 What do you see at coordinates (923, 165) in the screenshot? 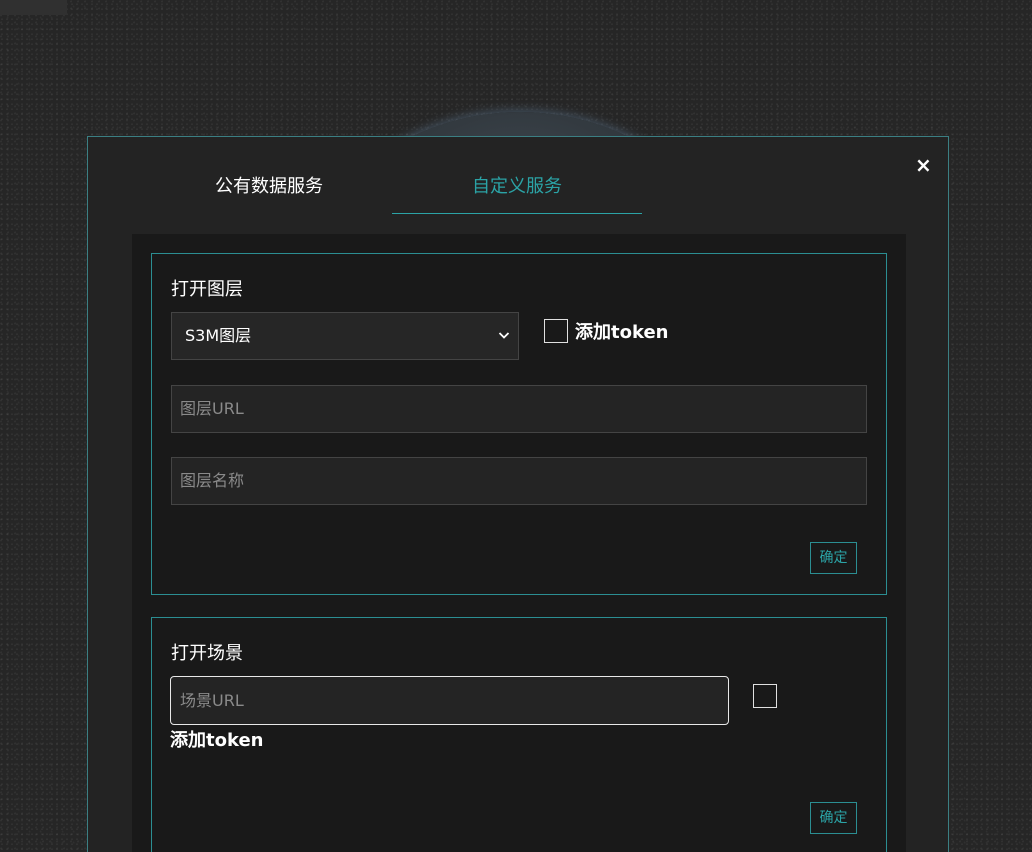
I see `close-icon: ×` at bounding box center [923, 165].